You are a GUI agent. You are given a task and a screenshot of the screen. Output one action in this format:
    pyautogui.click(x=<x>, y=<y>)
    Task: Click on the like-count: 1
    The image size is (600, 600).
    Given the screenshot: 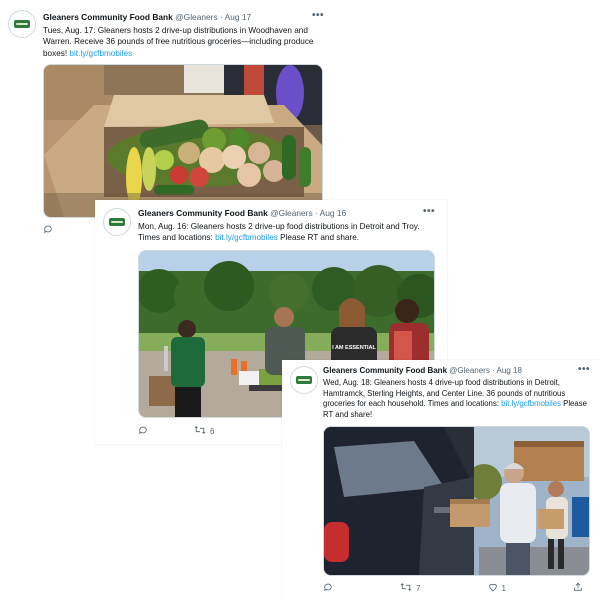 What is the action you would take?
    pyautogui.click(x=503, y=588)
    